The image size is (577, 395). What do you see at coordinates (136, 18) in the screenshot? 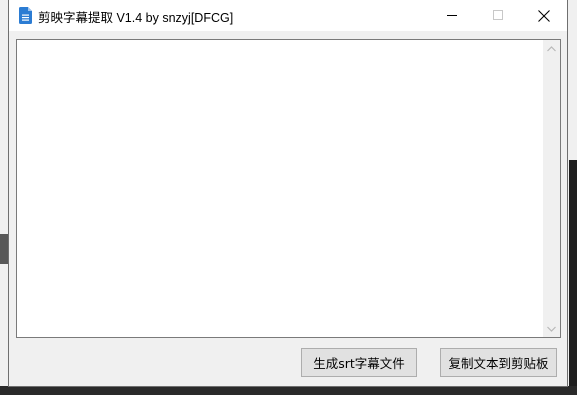
I see `window-title: 剪映字幕提取 V1.4 by snzyj[DFCG]` at bounding box center [136, 18].